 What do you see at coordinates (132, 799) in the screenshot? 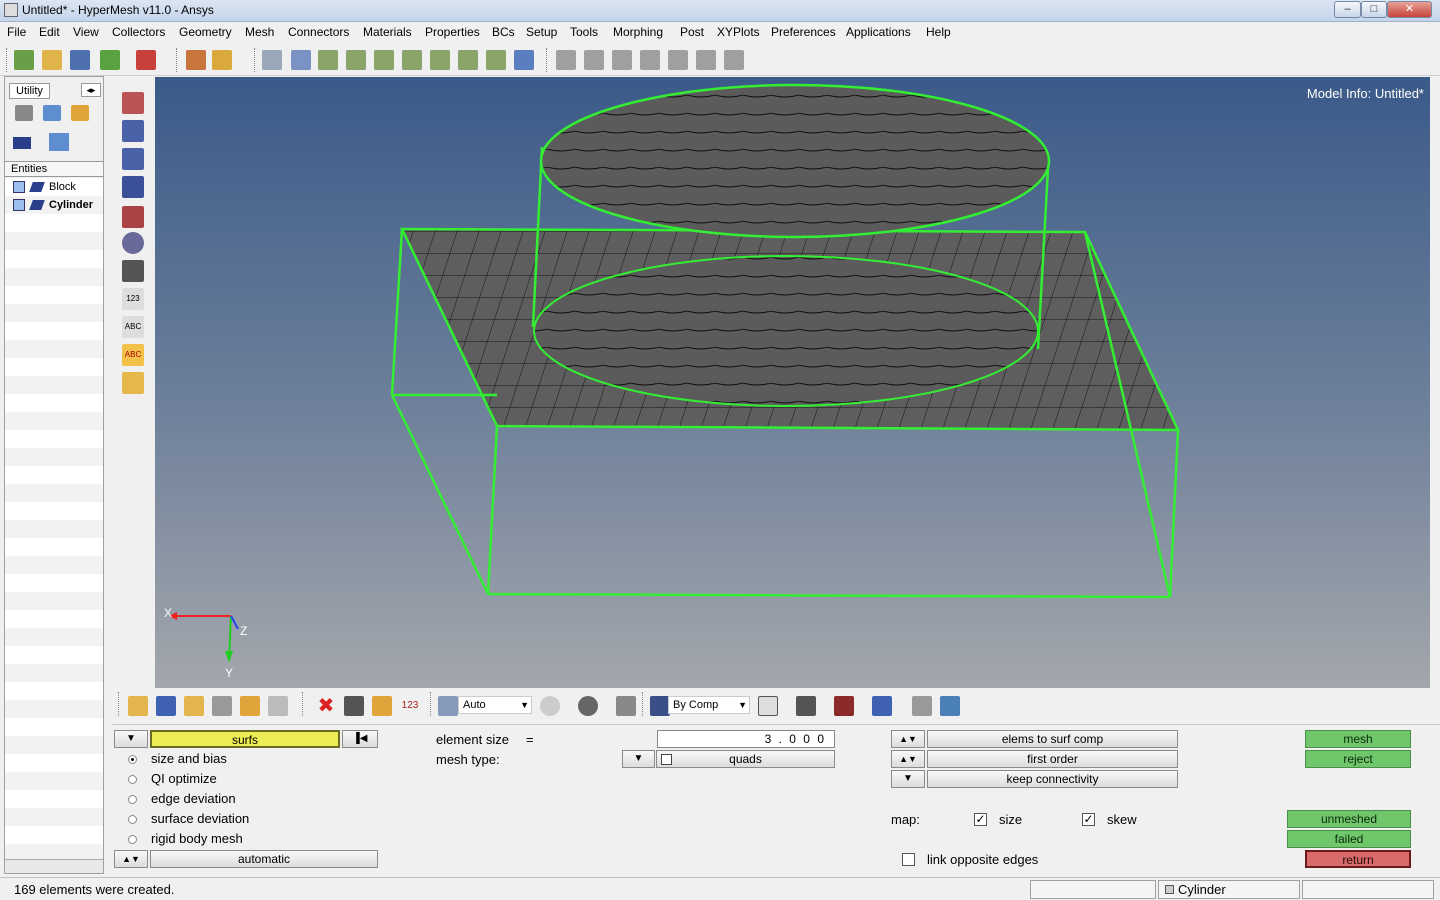
I see `radio-edge-deviation` at bounding box center [132, 799].